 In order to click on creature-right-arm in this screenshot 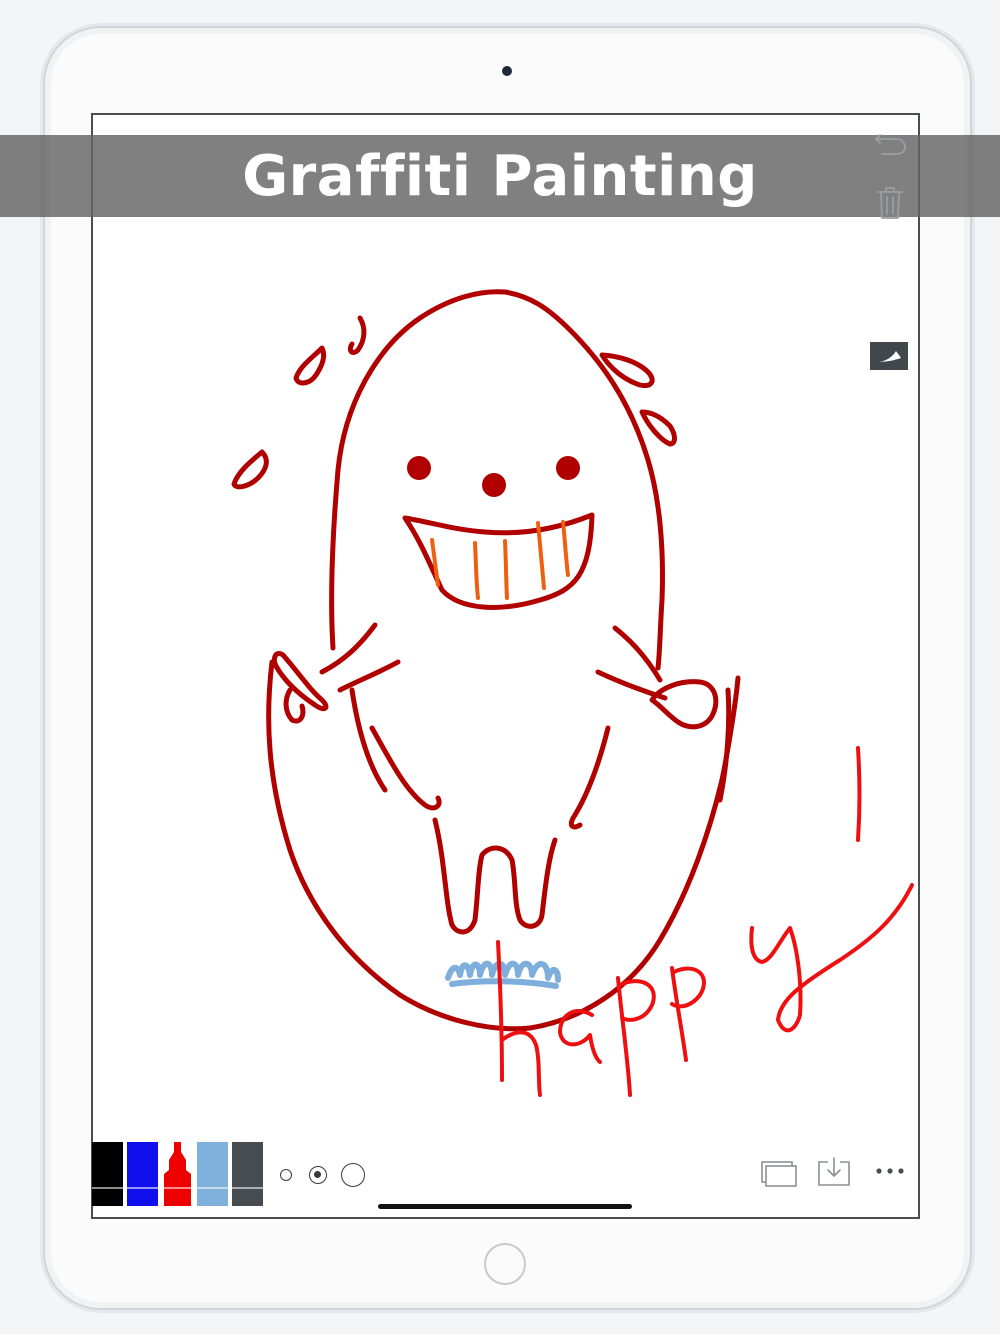, I will do `click(637, 654)`.